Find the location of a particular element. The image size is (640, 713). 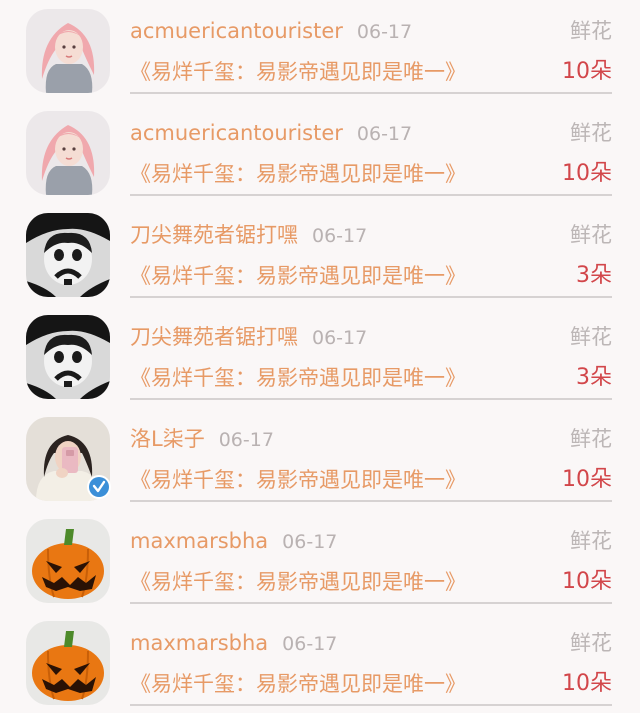

gift-record-row: 洛L柒子 06-17 鲜花 《易烊千玺：易影帝遇见即是唯一》 10朵 is located at coordinates (320, 459).